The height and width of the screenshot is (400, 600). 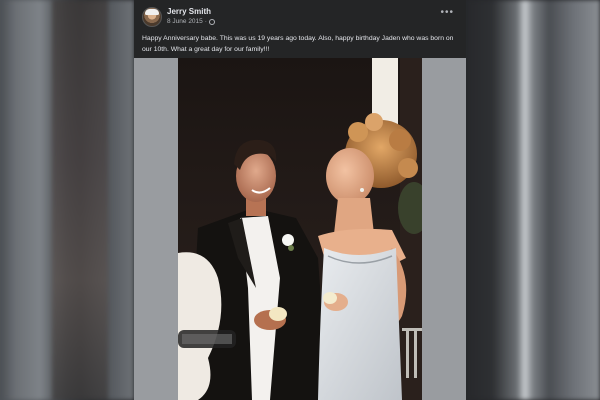 What do you see at coordinates (360, 324) in the screenshot?
I see `bride-dress` at bounding box center [360, 324].